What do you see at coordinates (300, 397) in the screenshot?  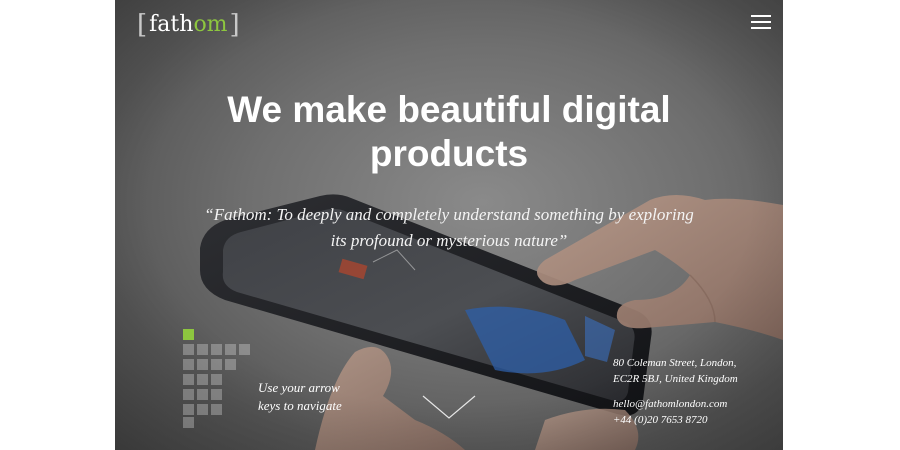 I see `keyboard-nav-hint: Use your arrow keys to navigate` at bounding box center [300, 397].